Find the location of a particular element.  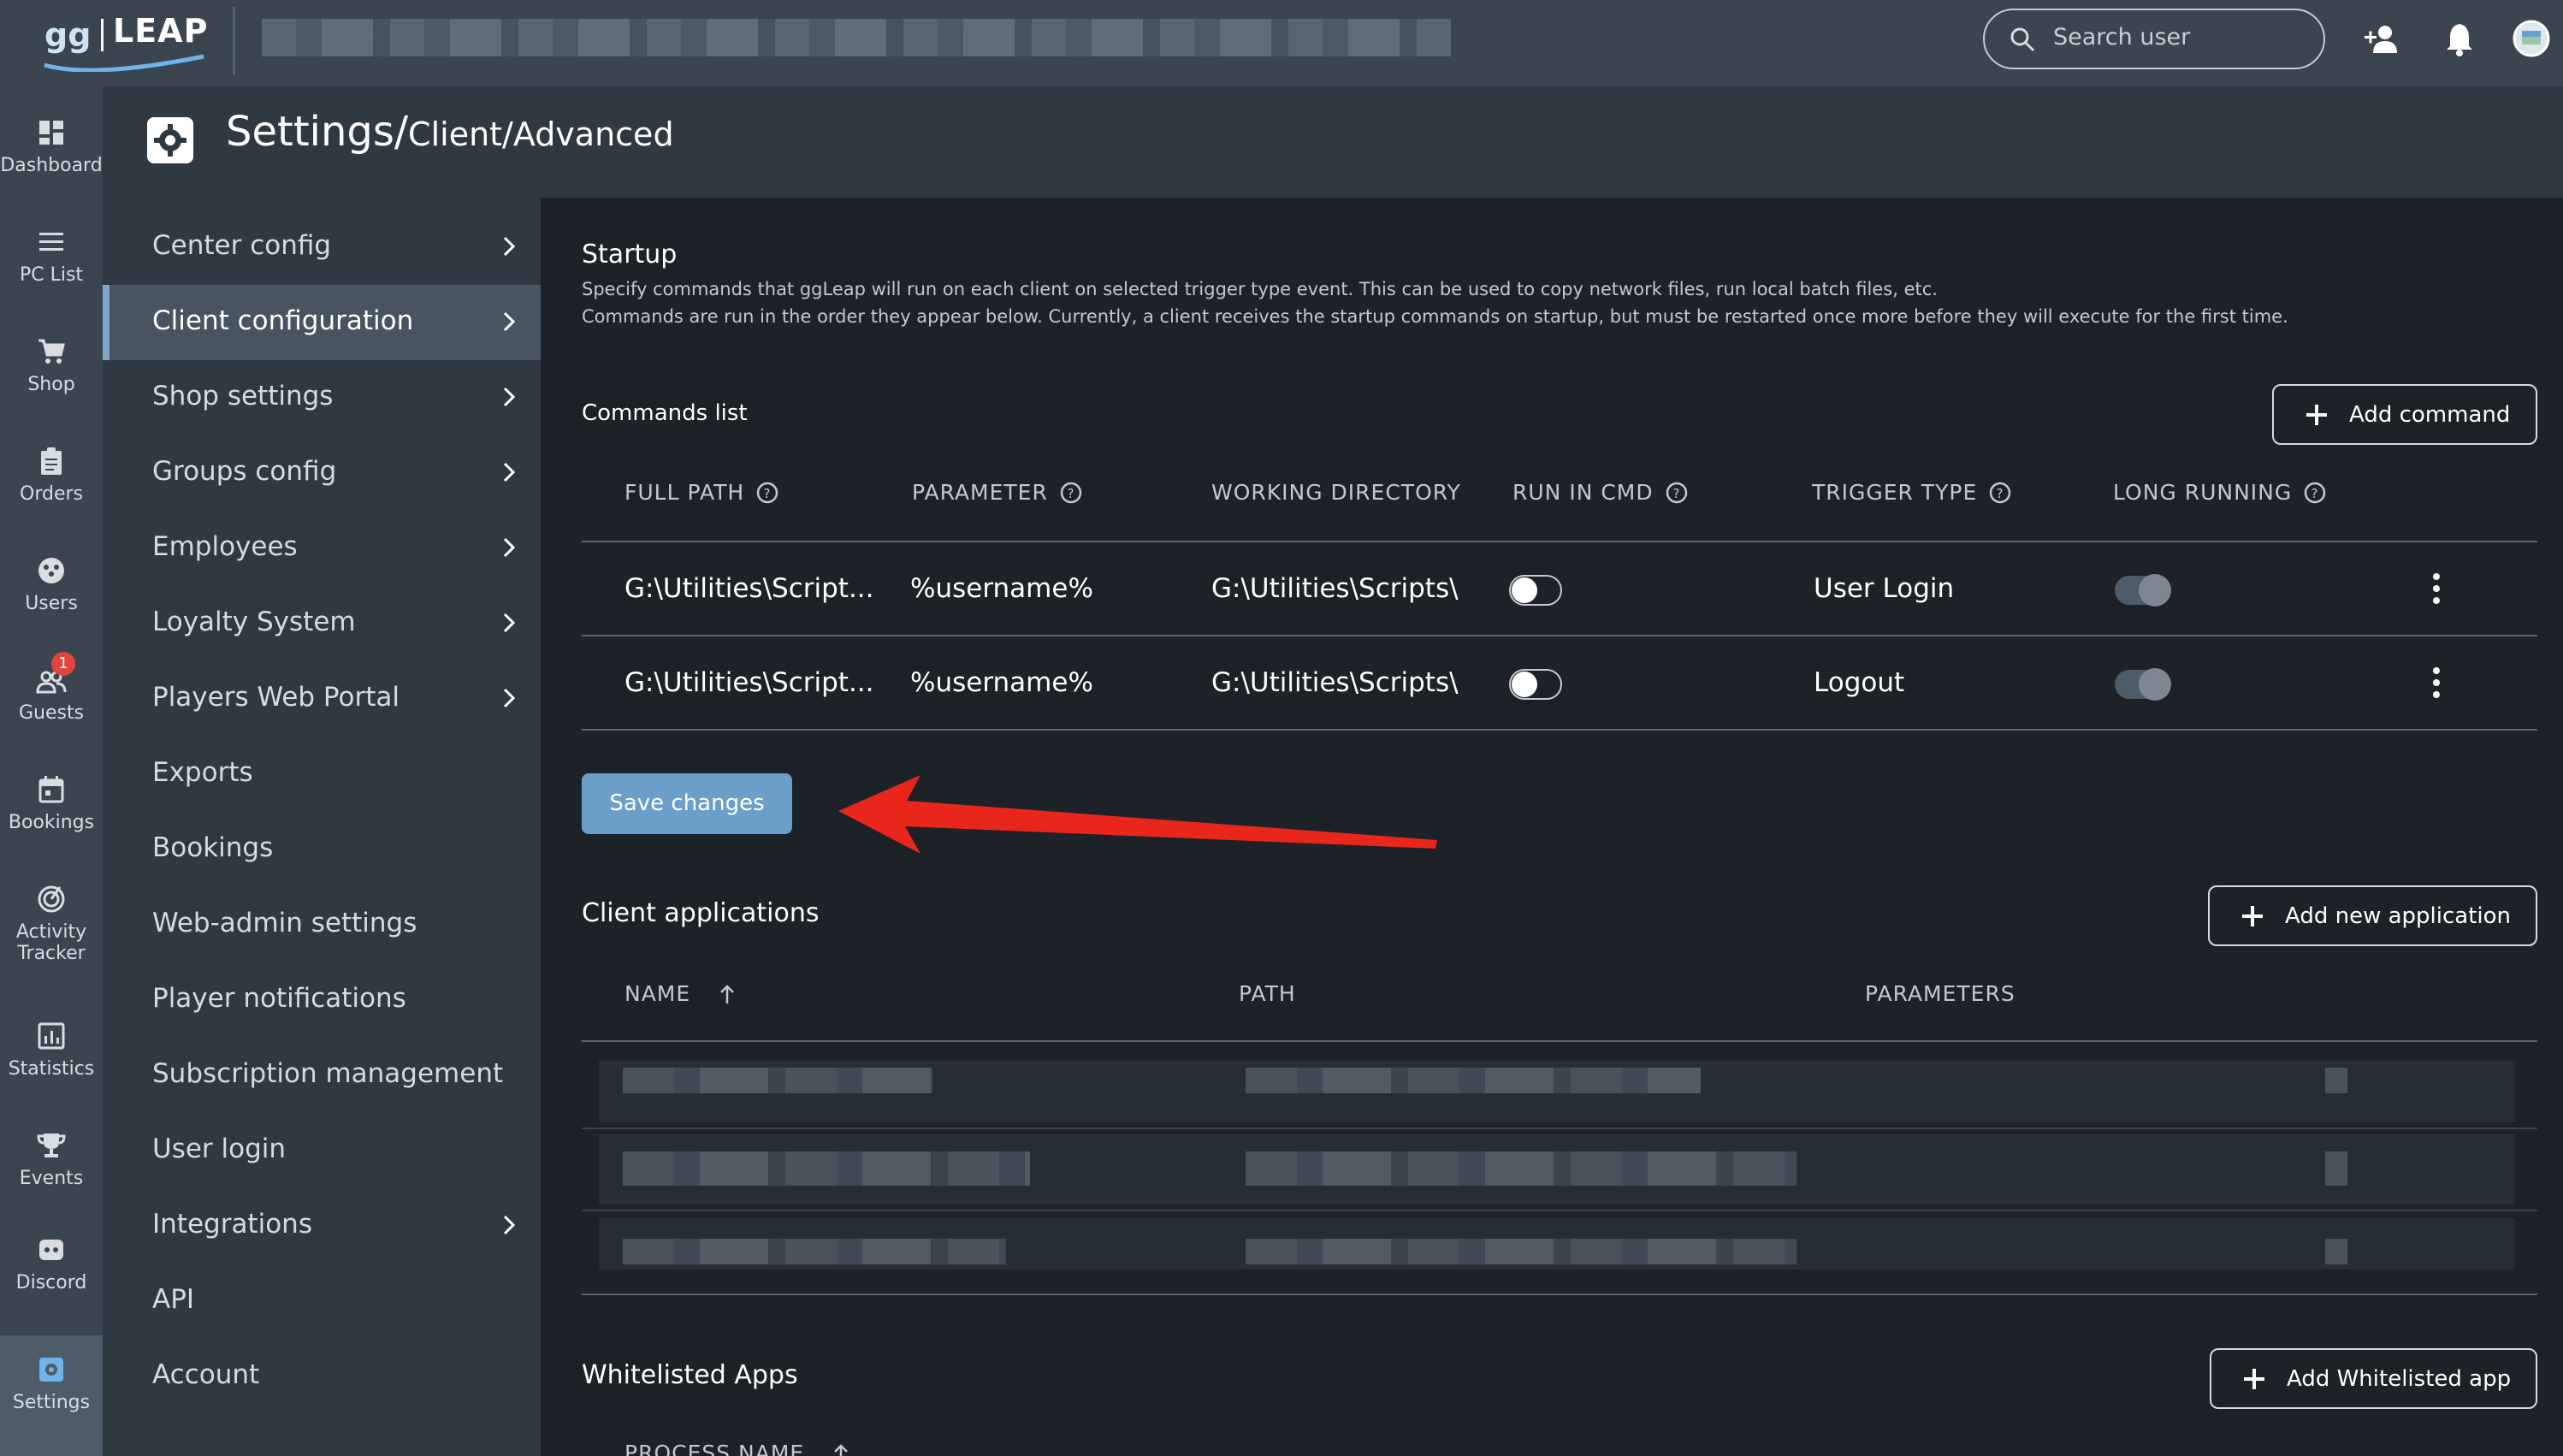

menu-item-user-login: User login is located at coordinates (322, 1150).